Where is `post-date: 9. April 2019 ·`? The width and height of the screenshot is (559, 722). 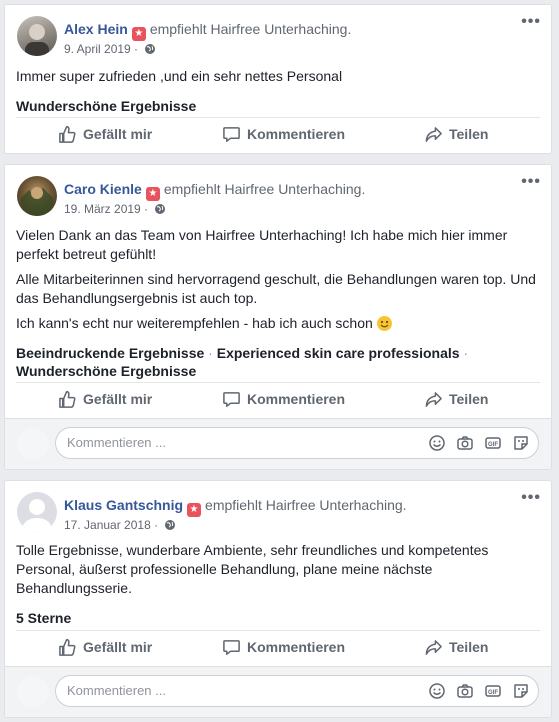
post-date: 9. April 2019 · is located at coordinates (110, 49).